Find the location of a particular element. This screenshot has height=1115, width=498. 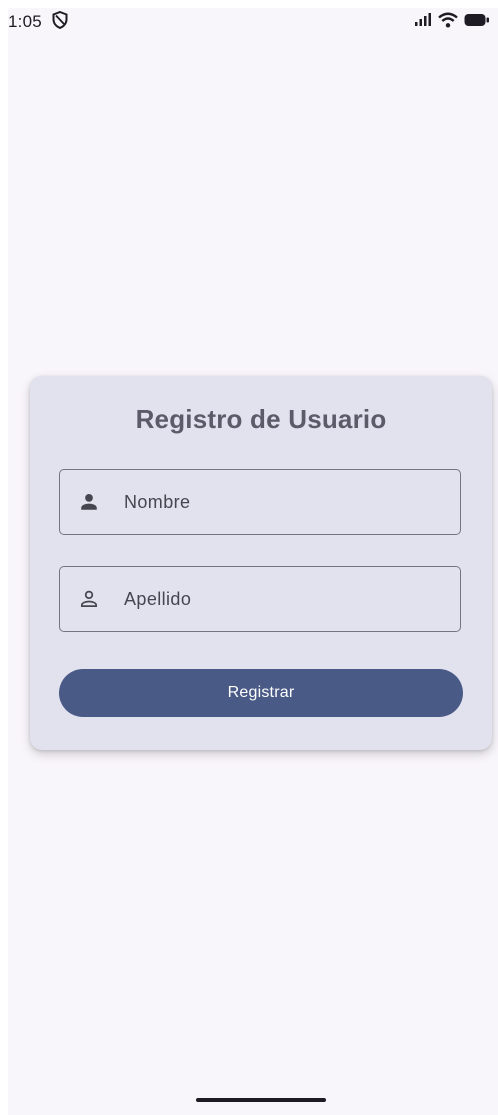

person-outline-icon is located at coordinates (89, 599).